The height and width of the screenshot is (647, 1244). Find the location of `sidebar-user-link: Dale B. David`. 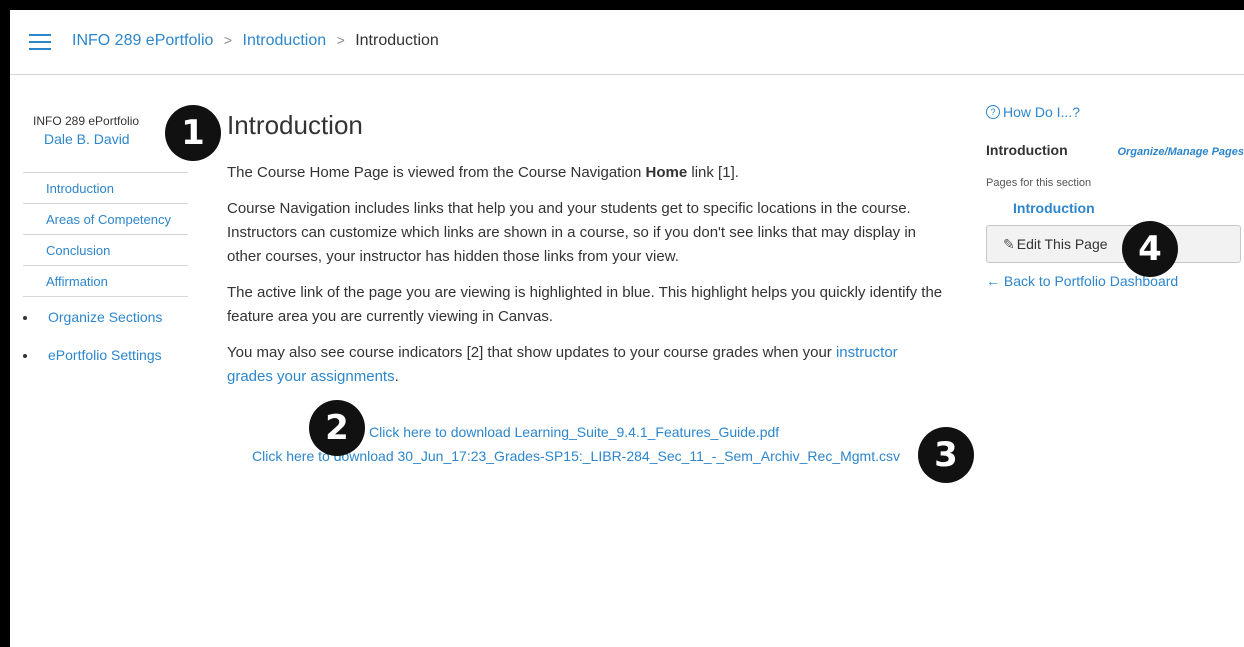

sidebar-user-link: Dale B. David is located at coordinates (105, 139).